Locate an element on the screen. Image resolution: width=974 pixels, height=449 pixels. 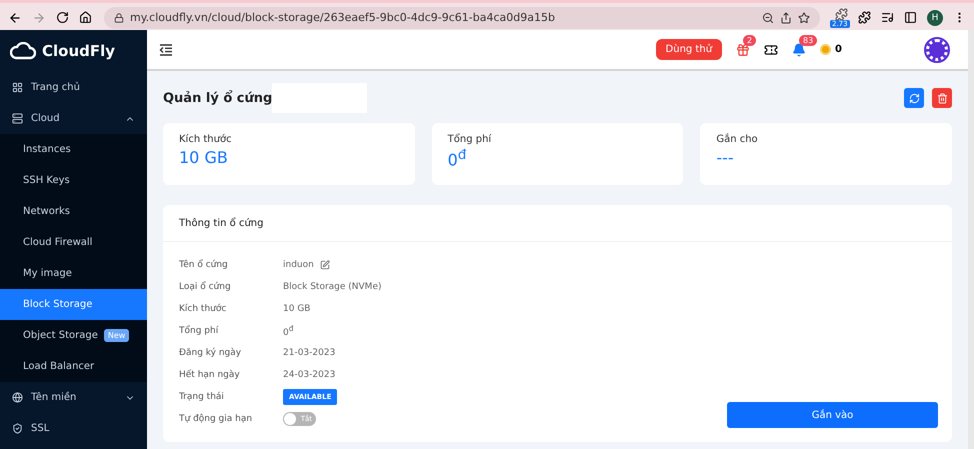
refresh-icon is located at coordinates (914, 98).